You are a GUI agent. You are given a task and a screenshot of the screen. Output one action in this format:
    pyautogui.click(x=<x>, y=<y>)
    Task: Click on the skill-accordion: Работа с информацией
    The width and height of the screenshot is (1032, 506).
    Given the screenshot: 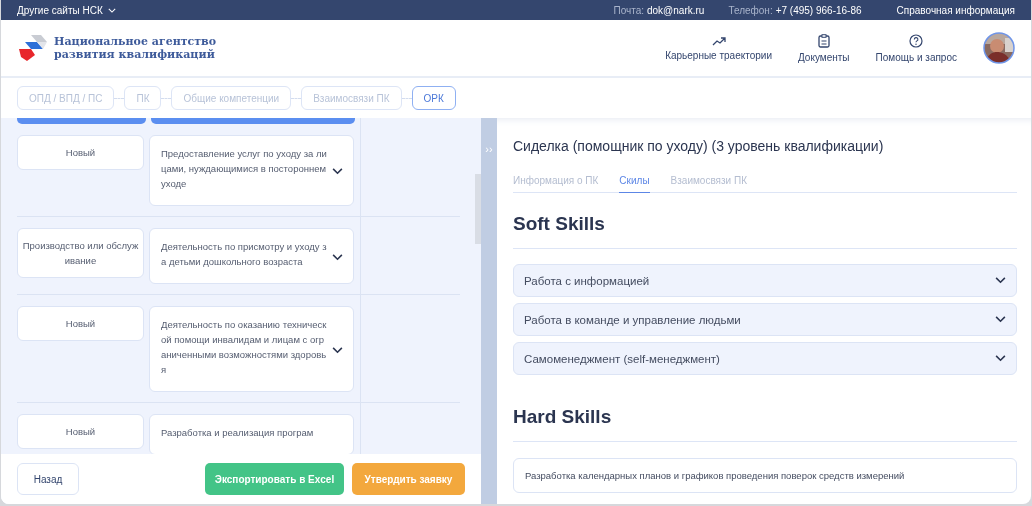 What is the action you would take?
    pyautogui.click(x=765, y=280)
    